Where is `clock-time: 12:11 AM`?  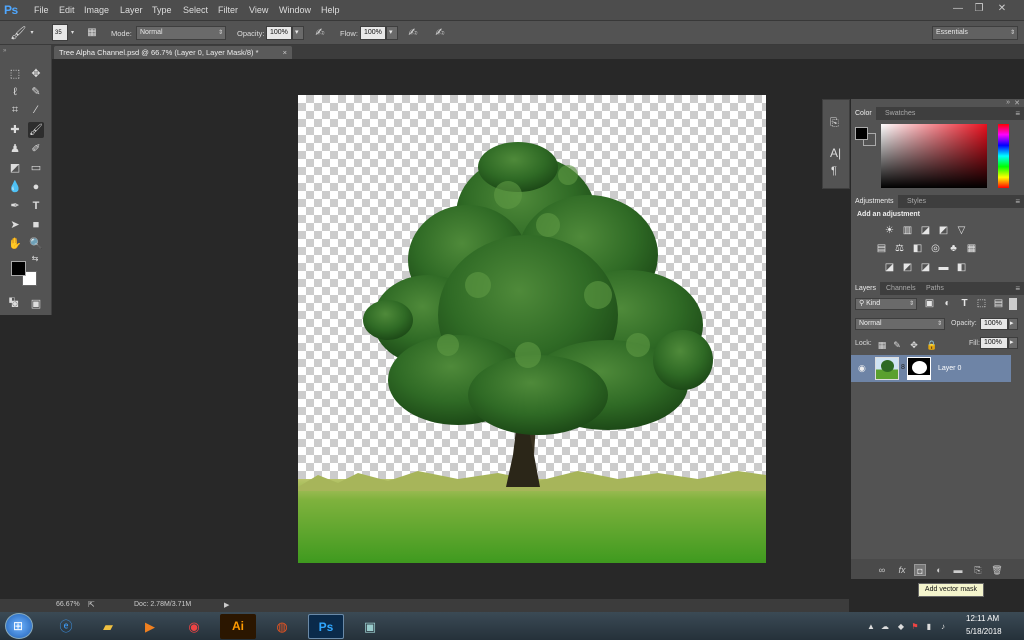 clock-time: 12:11 AM is located at coordinates (982, 618).